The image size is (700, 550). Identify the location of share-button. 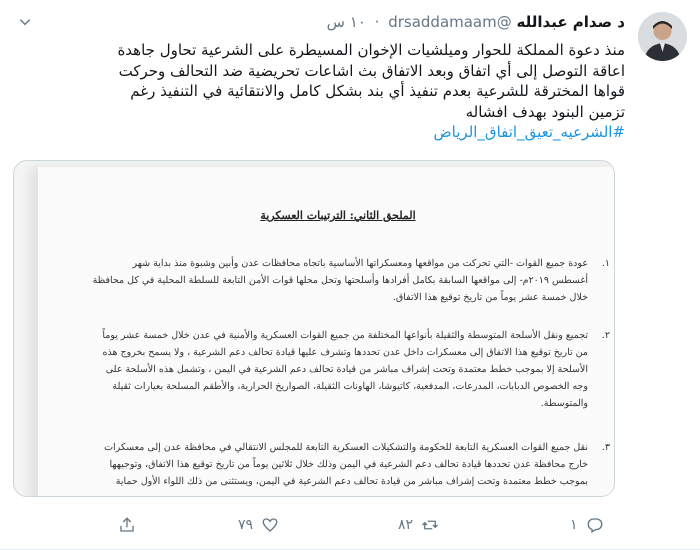
(127, 525).